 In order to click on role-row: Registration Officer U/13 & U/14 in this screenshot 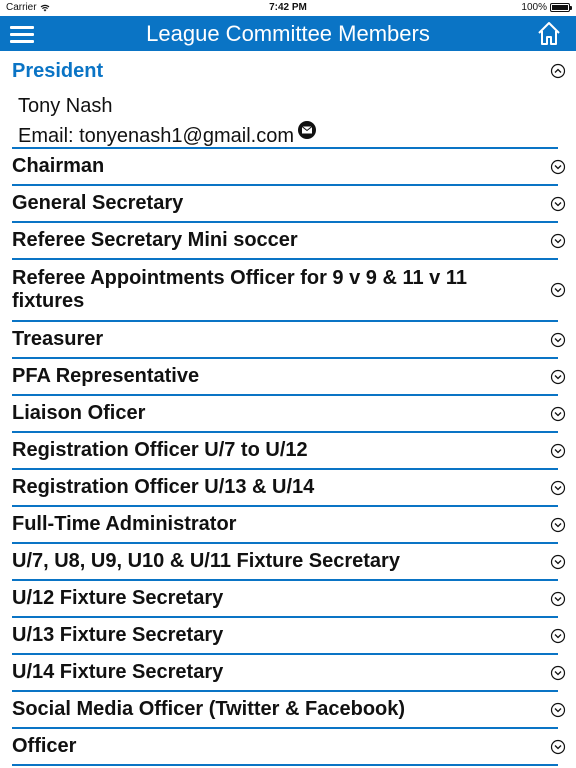, I will do `click(289, 488)`.